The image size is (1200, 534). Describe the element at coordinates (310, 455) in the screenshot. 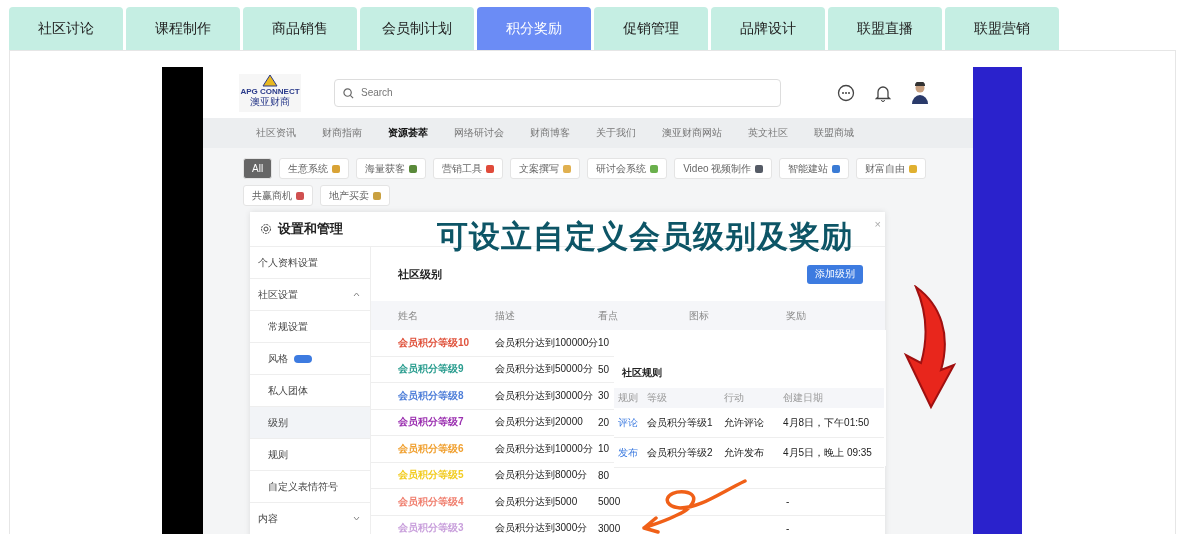

I see `sidebar-item: 规则` at that location.